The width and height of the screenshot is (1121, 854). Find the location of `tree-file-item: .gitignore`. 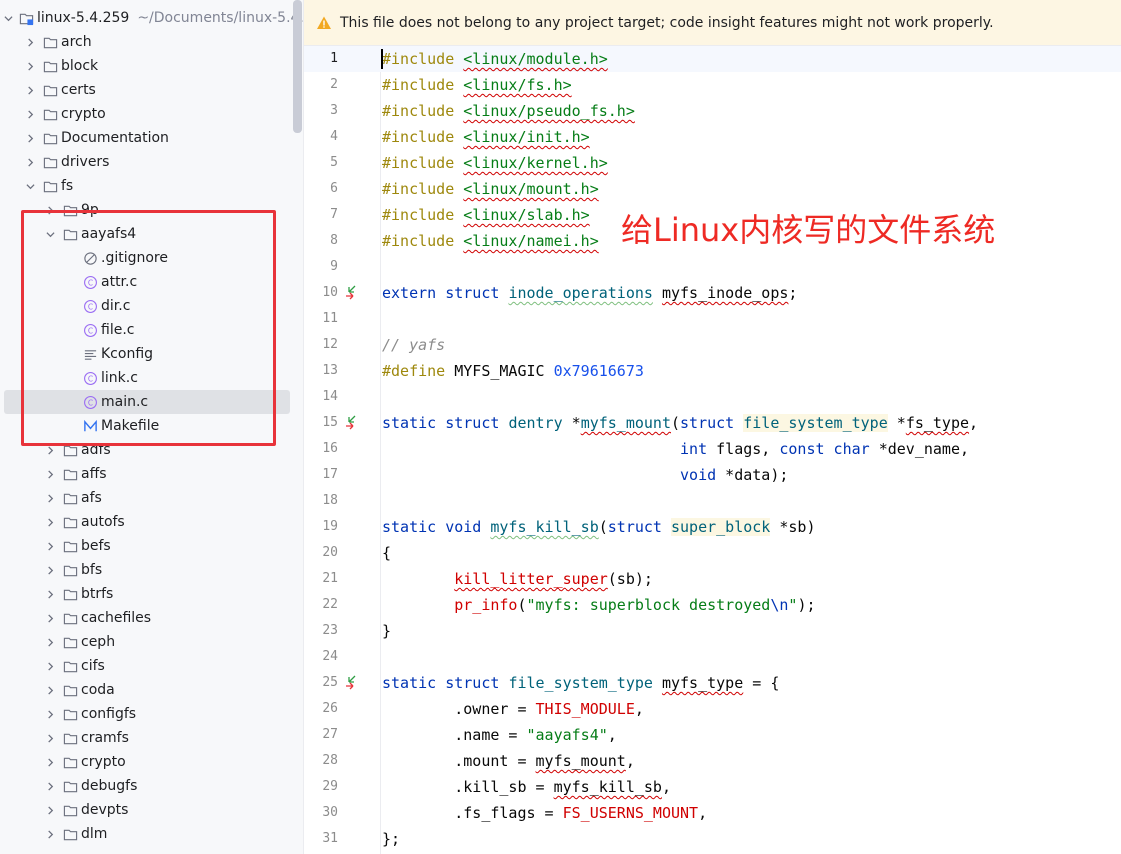

tree-file-item: .gitignore is located at coordinates (147, 258).